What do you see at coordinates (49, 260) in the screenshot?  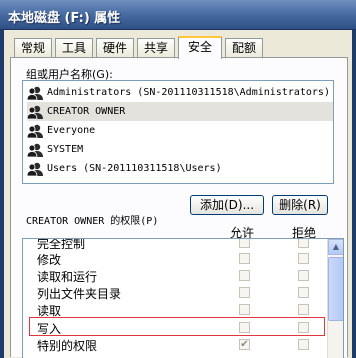 I see `permission-name: 修改` at bounding box center [49, 260].